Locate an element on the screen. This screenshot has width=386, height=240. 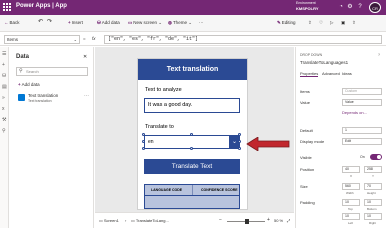
zoom-in-button: + is located at coordinates (268, 220).